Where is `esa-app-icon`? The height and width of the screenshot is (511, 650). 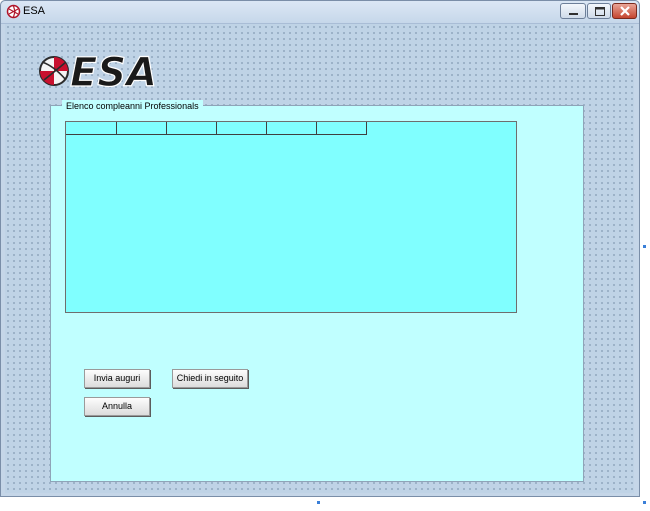 esa-app-icon is located at coordinates (13, 11).